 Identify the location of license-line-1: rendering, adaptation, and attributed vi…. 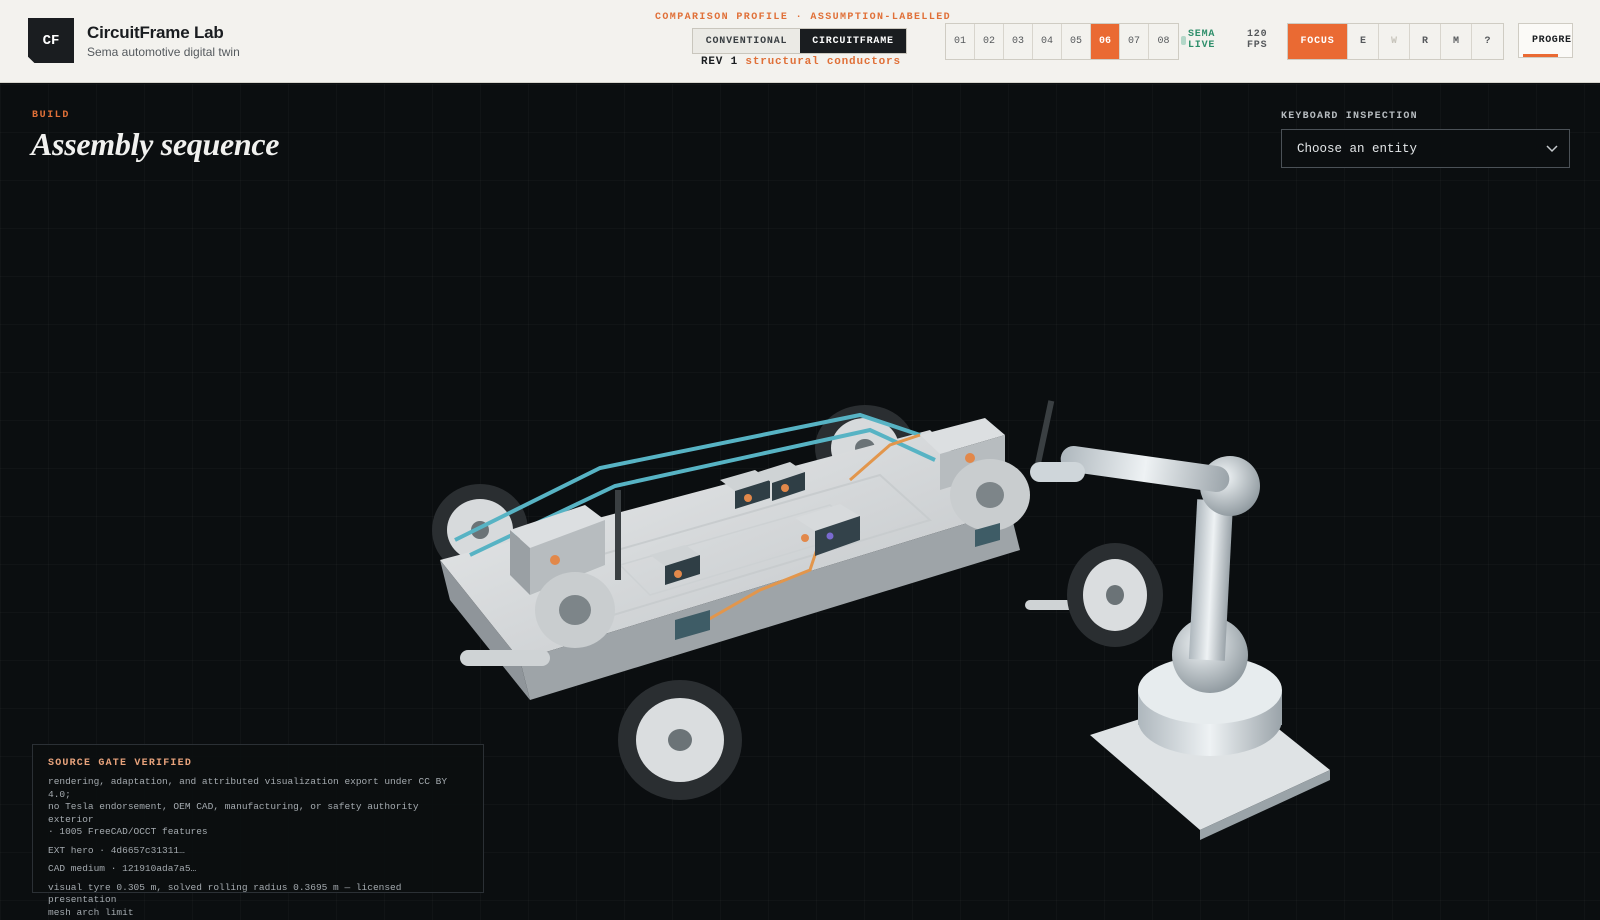
(248, 788).